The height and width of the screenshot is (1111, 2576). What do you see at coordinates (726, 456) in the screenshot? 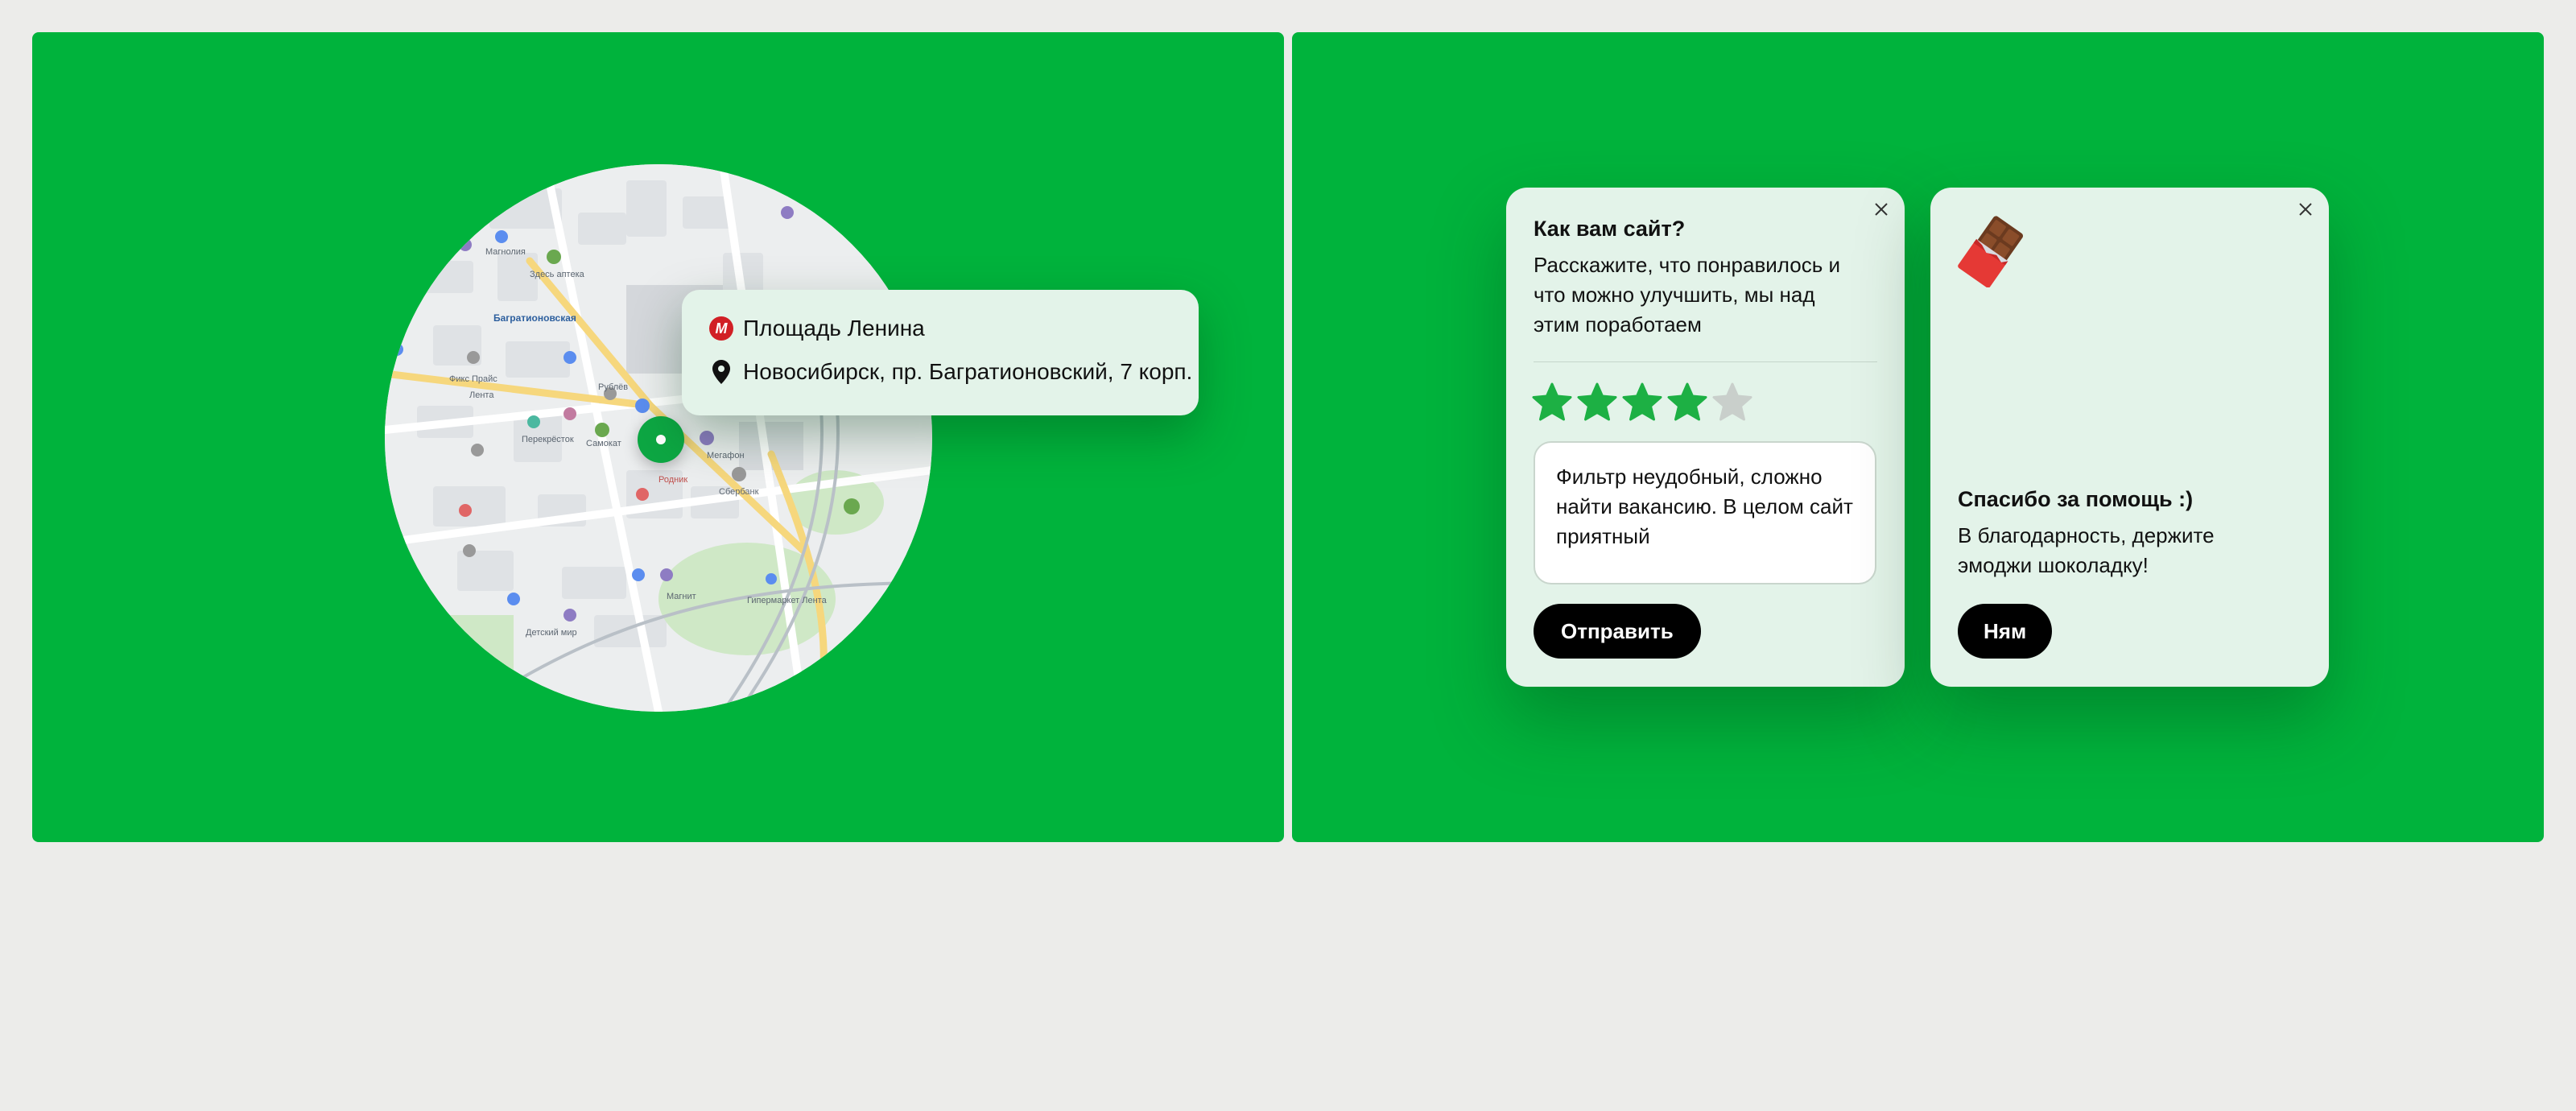
I see `svg-text: Мегафон` at bounding box center [726, 456].